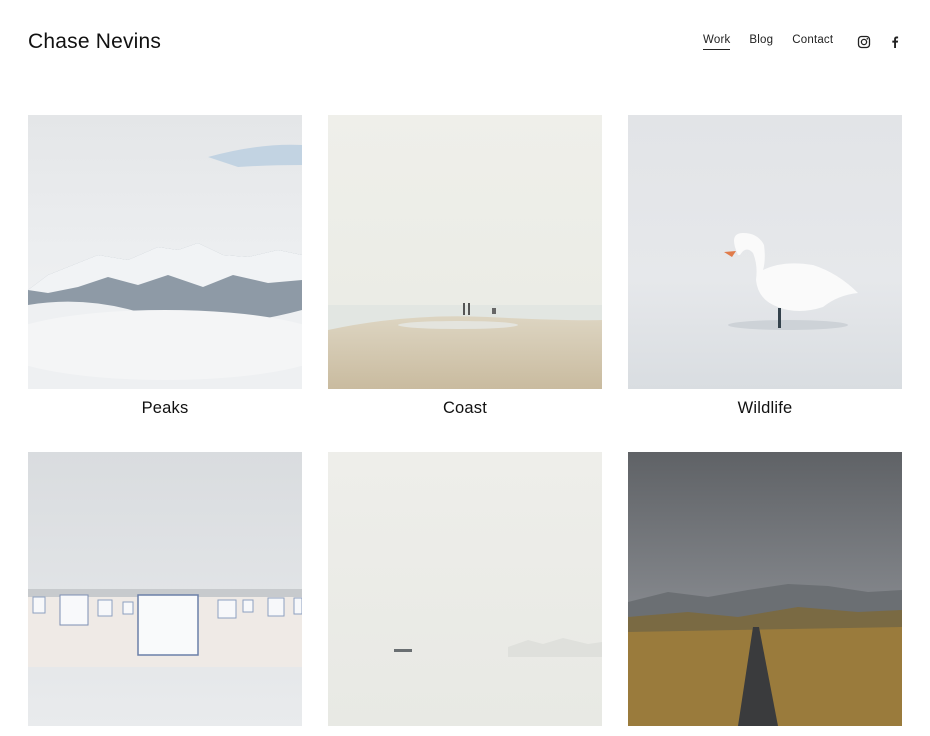  What do you see at coordinates (717, 42) in the screenshot?
I see `nav-item-work: Work` at bounding box center [717, 42].